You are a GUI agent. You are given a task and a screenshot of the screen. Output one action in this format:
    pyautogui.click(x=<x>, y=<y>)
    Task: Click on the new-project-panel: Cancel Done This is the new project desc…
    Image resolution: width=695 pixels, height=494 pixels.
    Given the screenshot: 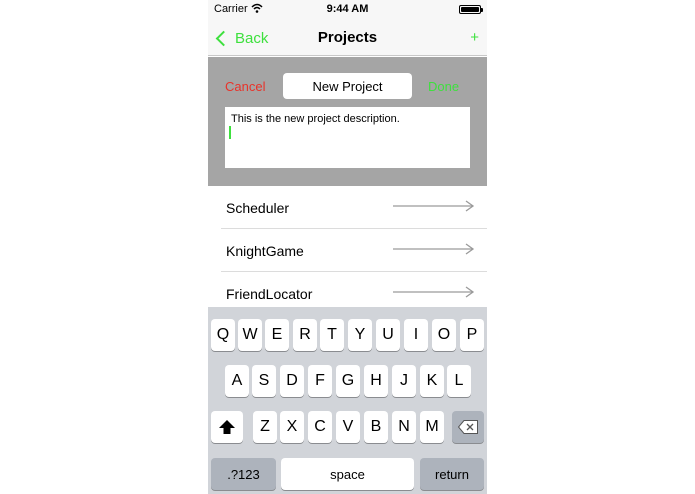 What is the action you would take?
    pyautogui.click(x=347, y=121)
    